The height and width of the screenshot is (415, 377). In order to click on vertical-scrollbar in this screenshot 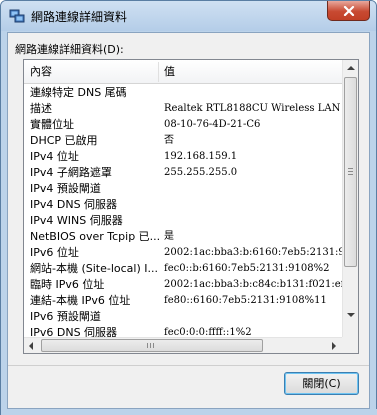, I will do `click(350, 198)`.